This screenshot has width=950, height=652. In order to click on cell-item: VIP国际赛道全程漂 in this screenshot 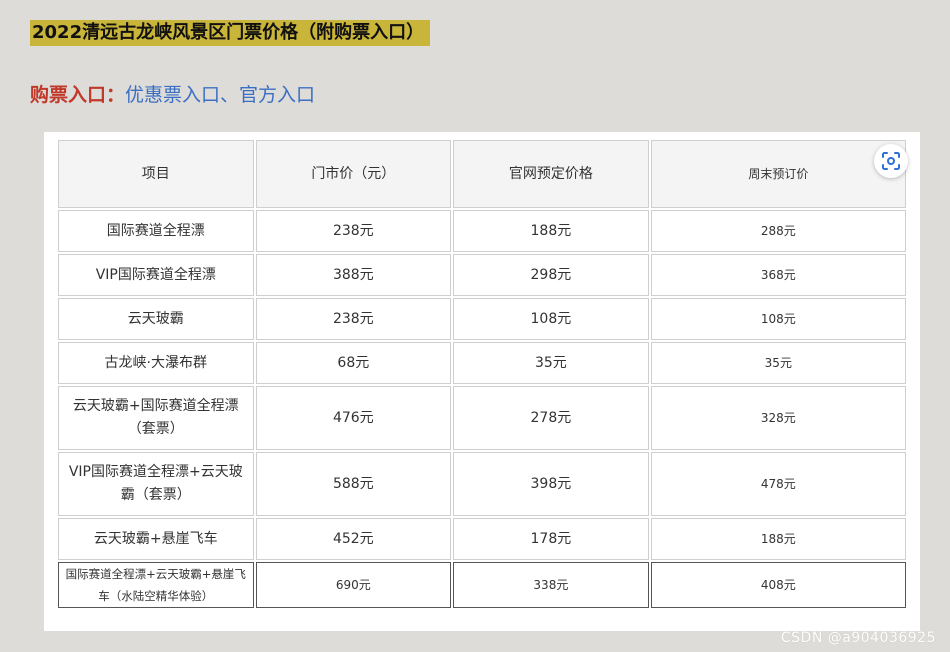, I will do `click(156, 275)`.